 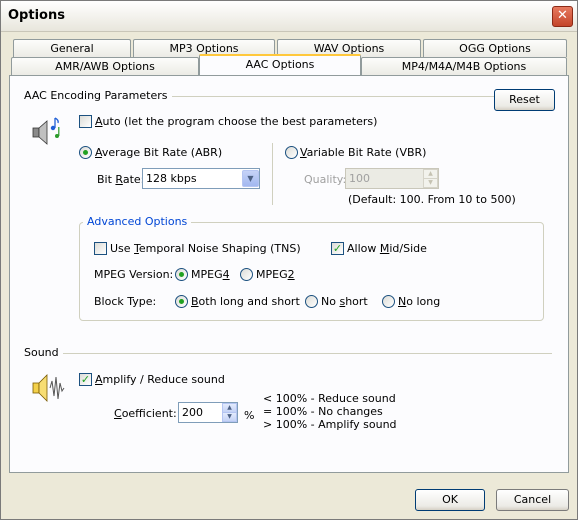 I want to click on title-bar: Options ✕, so click(x=289, y=16).